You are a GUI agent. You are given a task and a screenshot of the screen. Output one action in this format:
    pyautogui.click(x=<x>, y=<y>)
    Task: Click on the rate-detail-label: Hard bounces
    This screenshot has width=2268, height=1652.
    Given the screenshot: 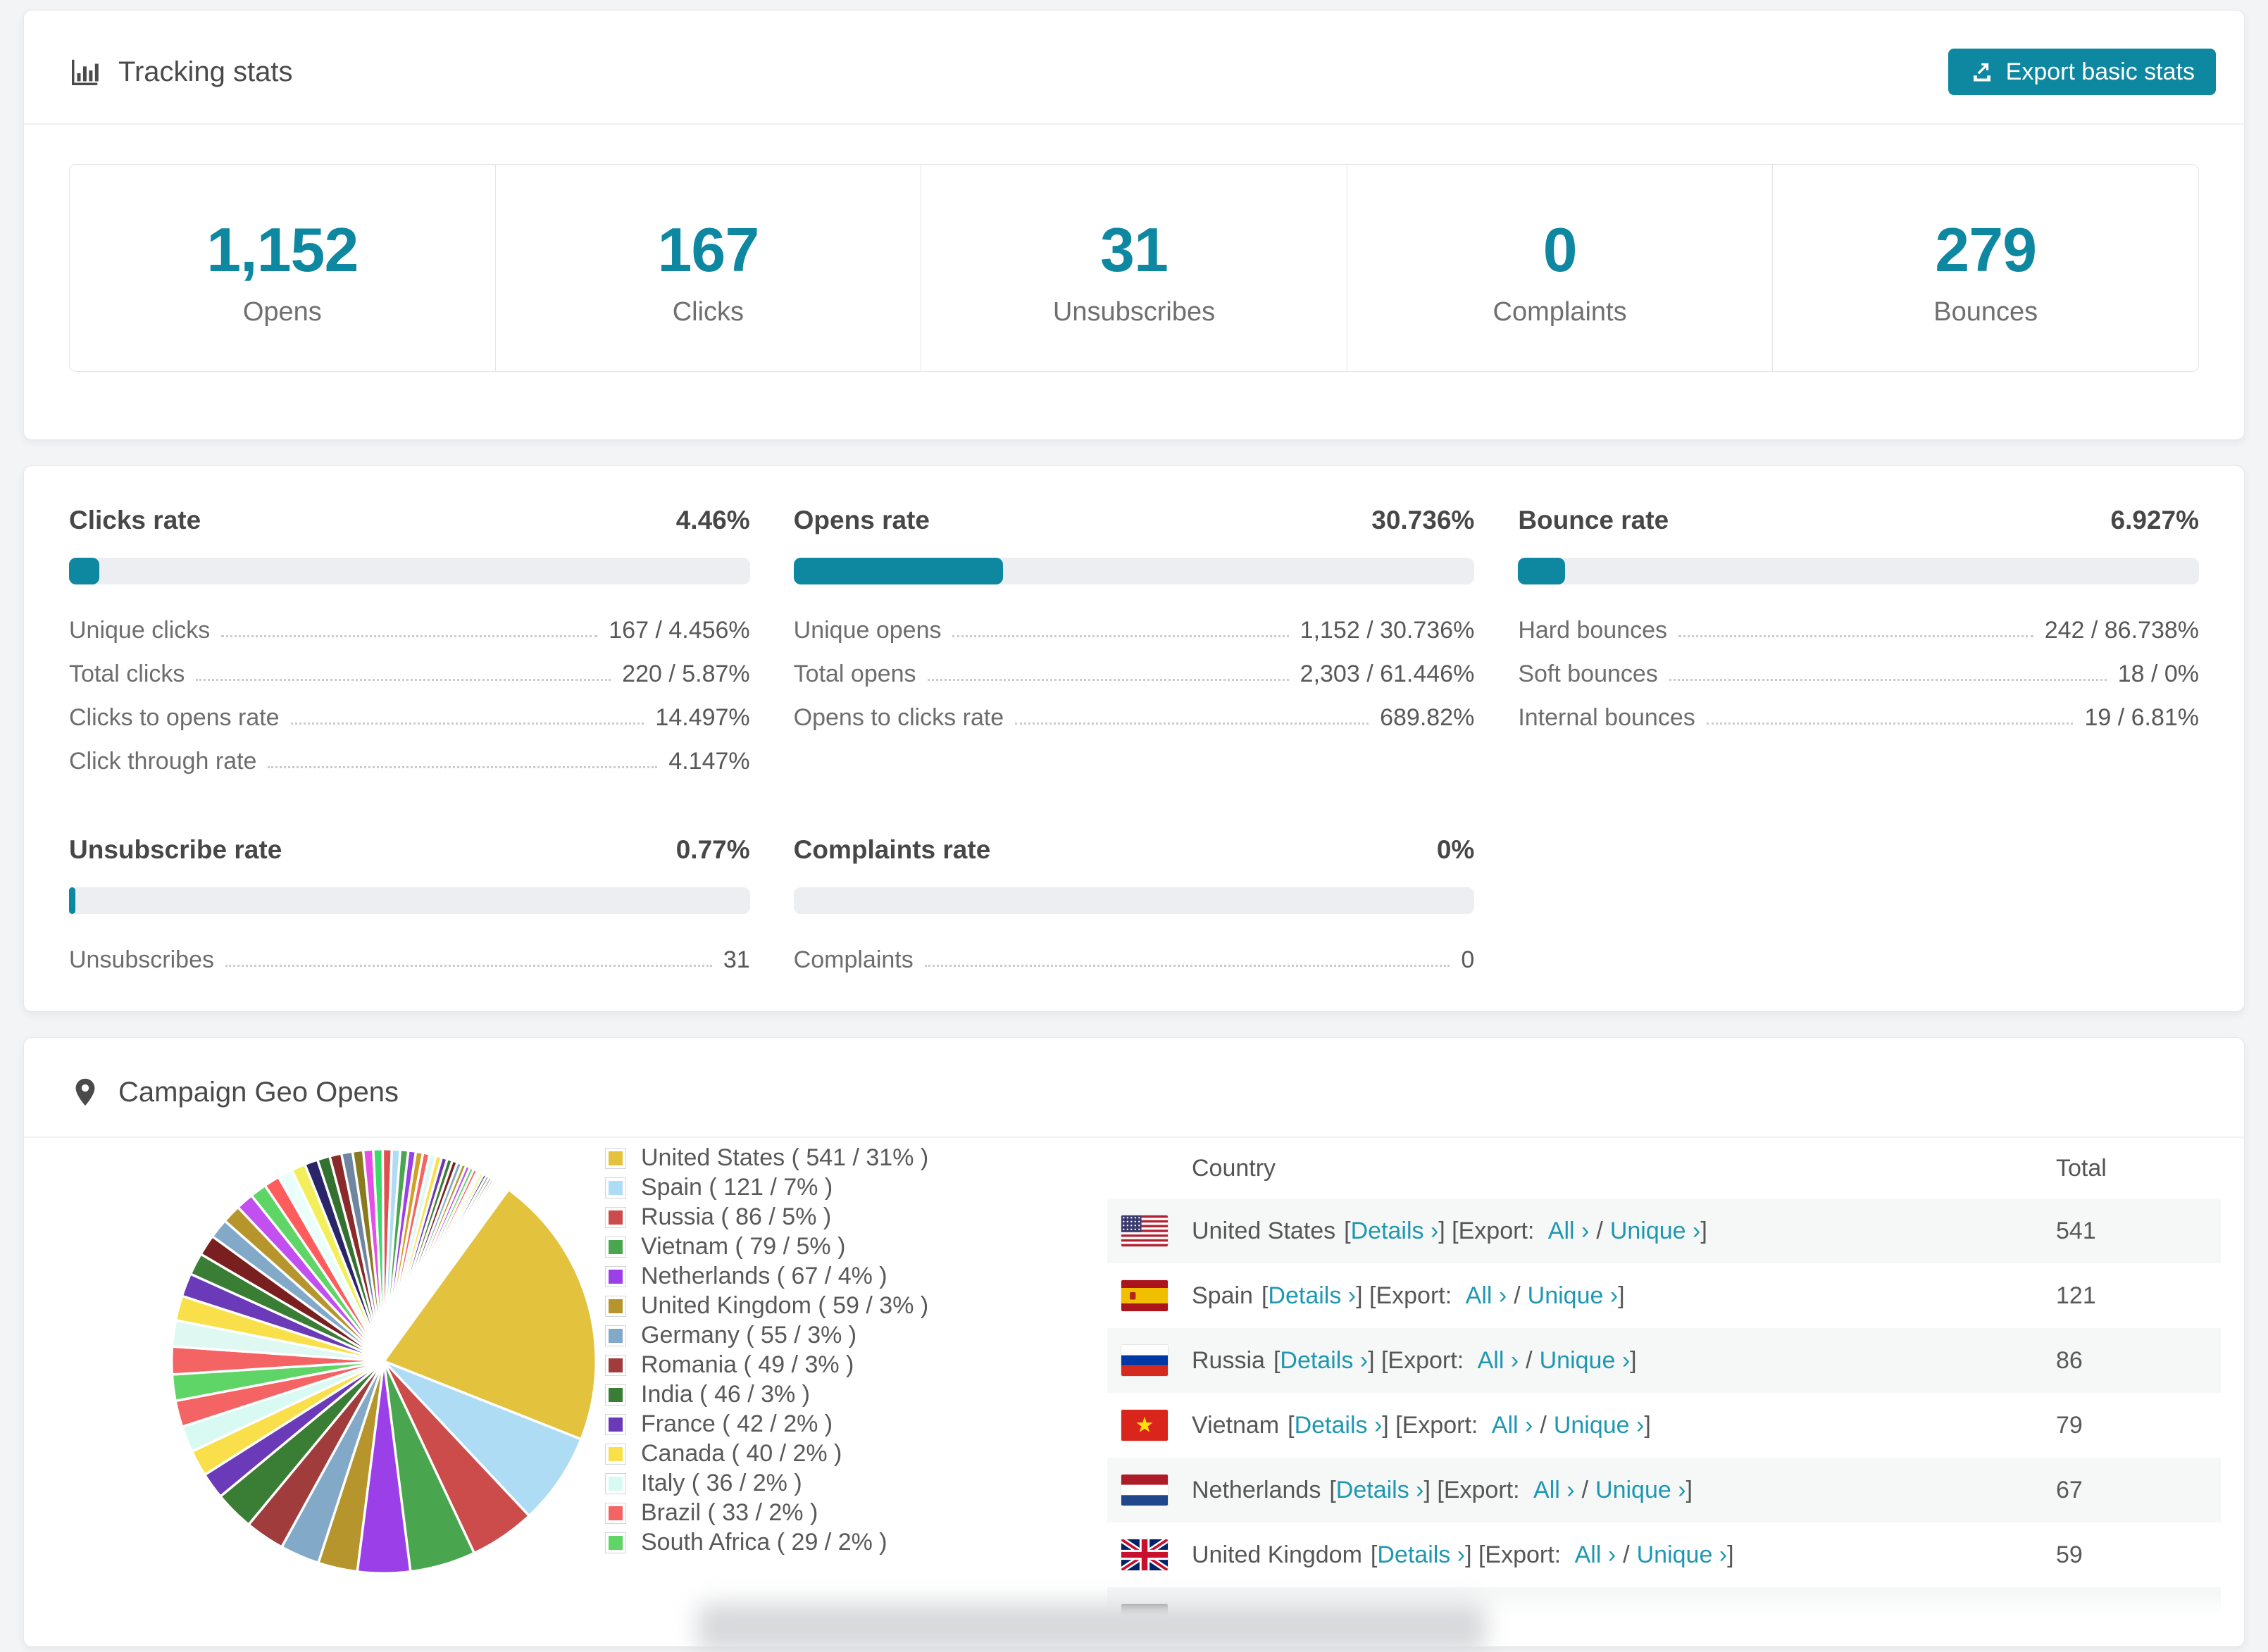 What is the action you would take?
    pyautogui.click(x=1593, y=630)
    